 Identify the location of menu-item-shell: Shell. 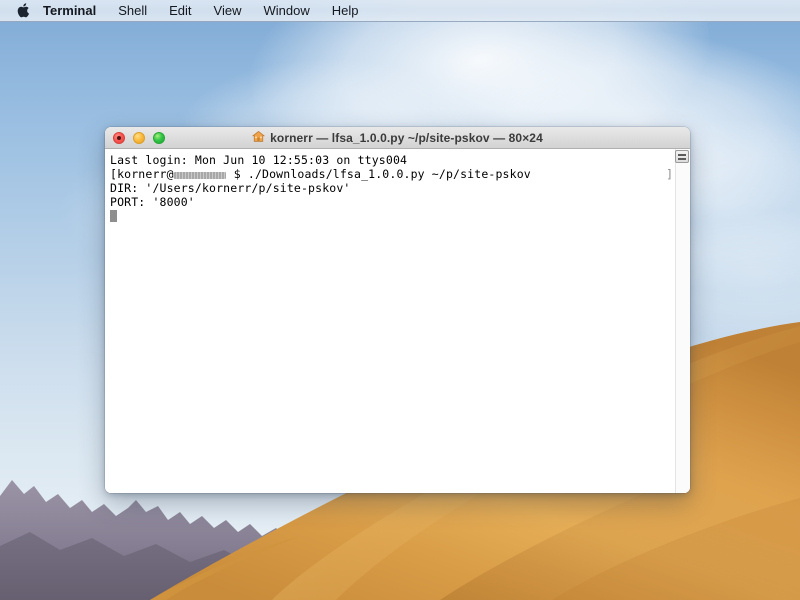
(132, 11).